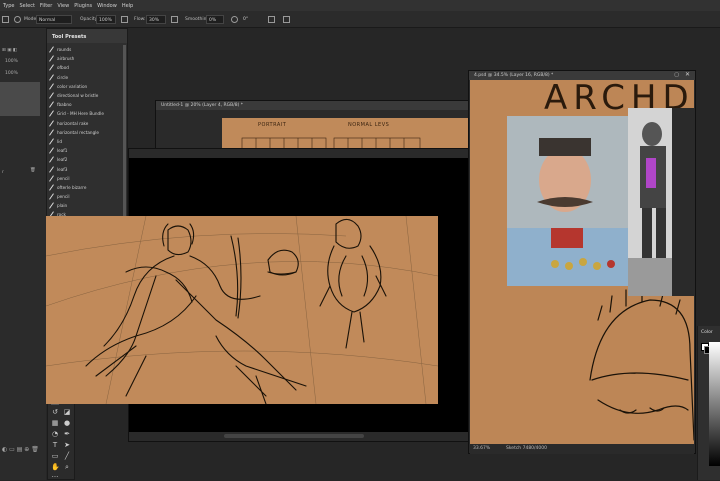 This screenshot has height=481, width=720. I want to click on reference-photo-portrait, so click(568, 201).